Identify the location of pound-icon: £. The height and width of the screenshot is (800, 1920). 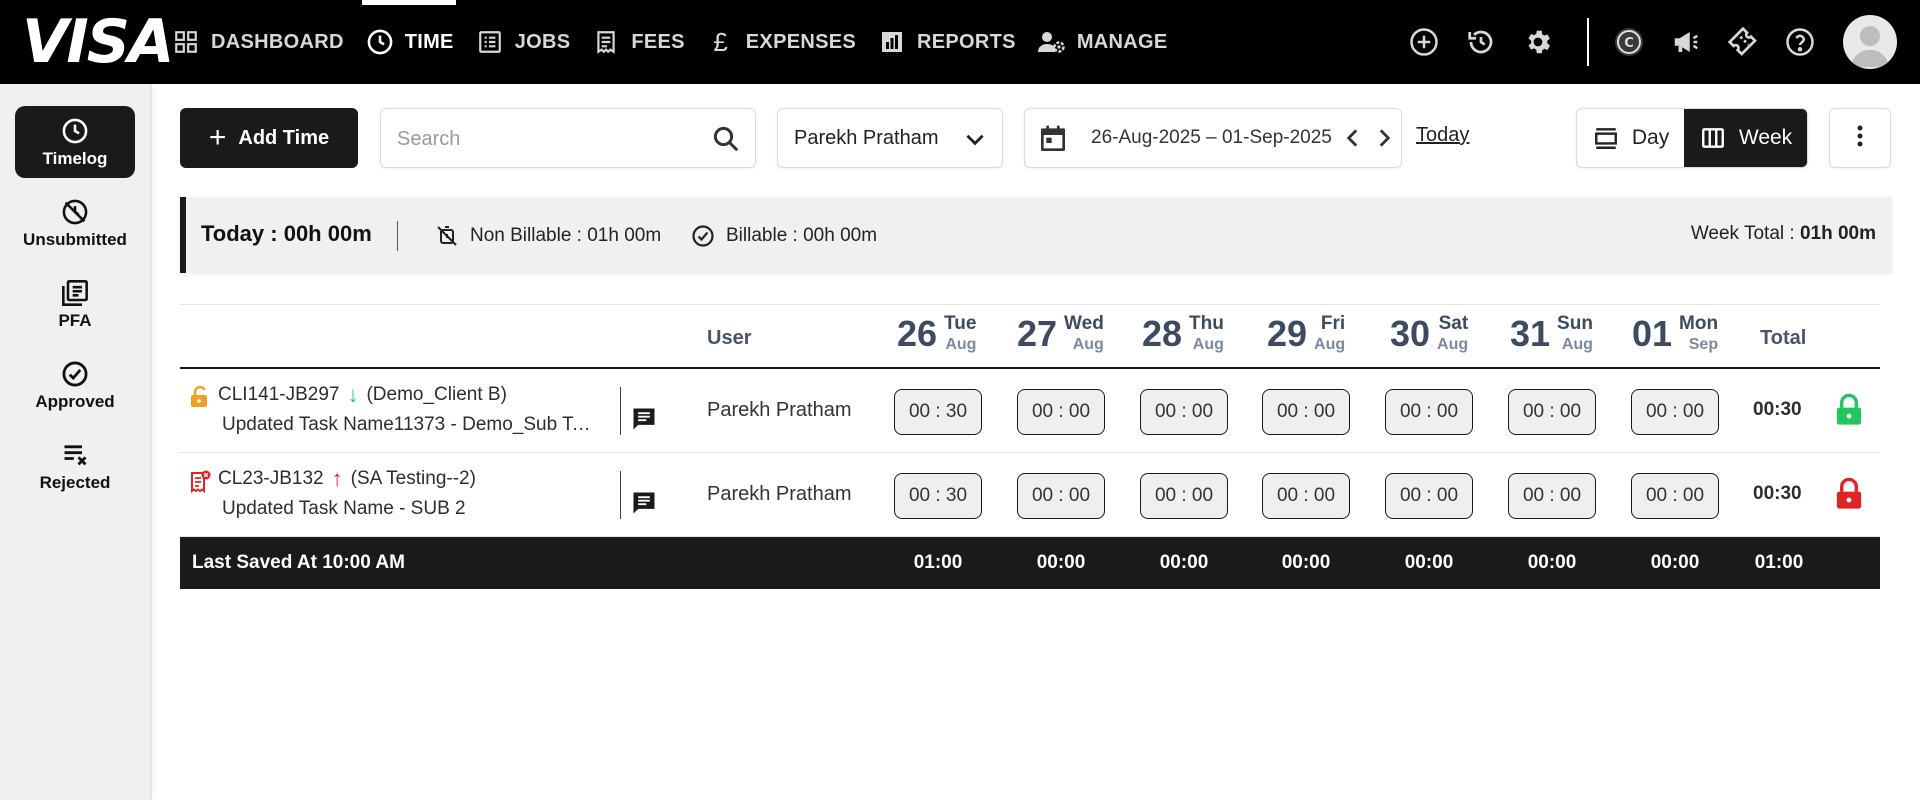
(721, 41).